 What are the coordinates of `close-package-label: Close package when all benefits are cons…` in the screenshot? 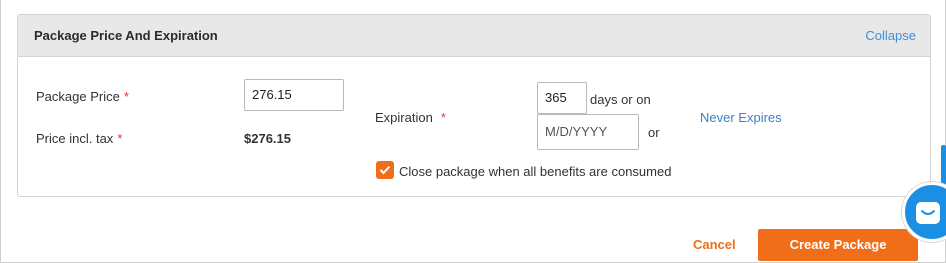 It's located at (535, 171).